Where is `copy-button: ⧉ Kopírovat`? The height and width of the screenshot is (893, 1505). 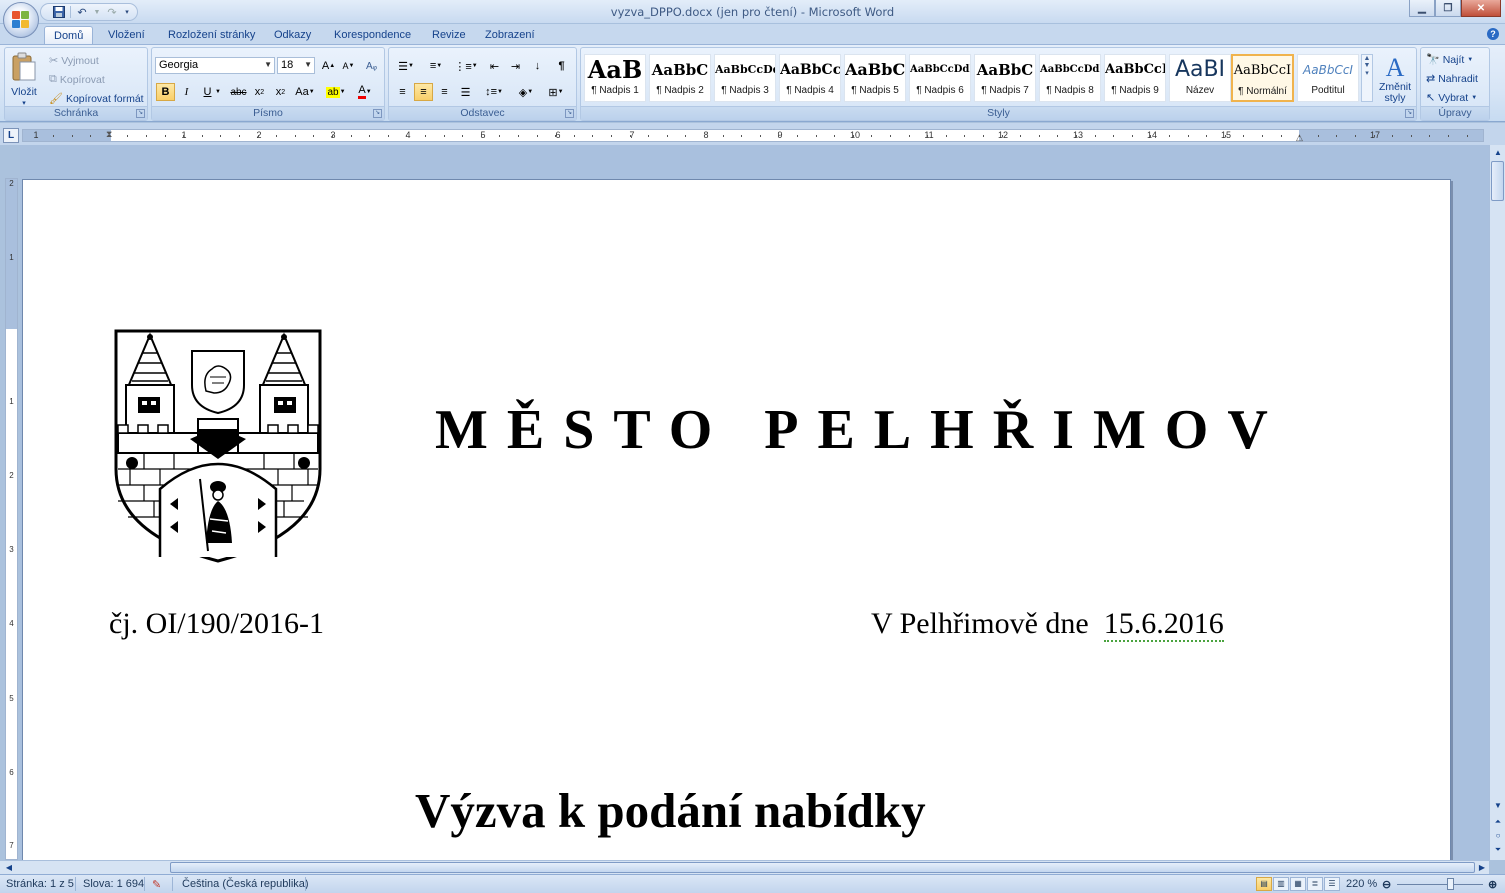
copy-button: ⧉ Kopírovat is located at coordinates (77, 79).